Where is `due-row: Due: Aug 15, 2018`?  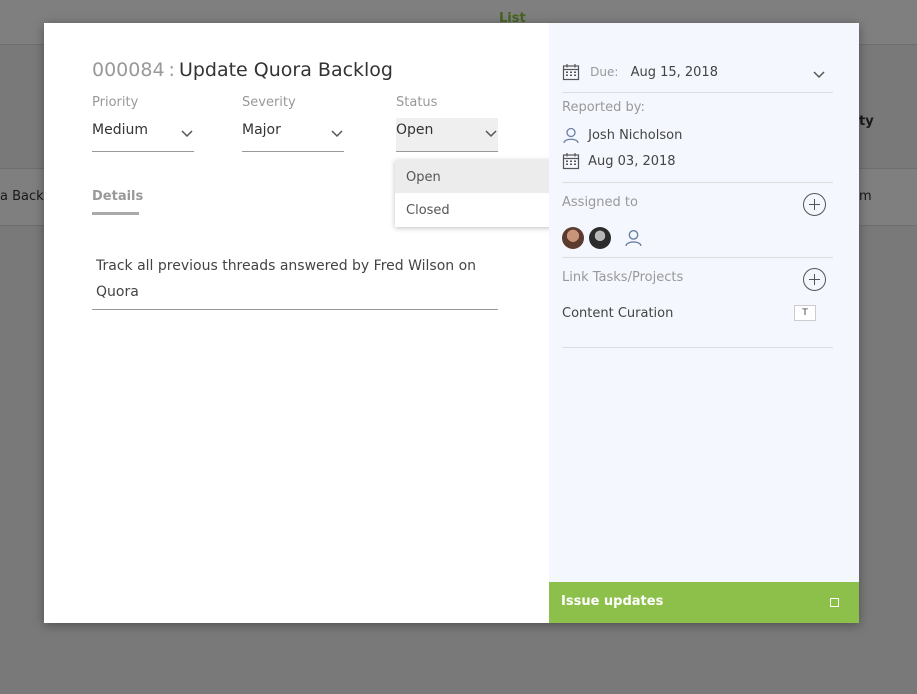 due-row: Due: Aug 15, 2018 is located at coordinates (640, 72).